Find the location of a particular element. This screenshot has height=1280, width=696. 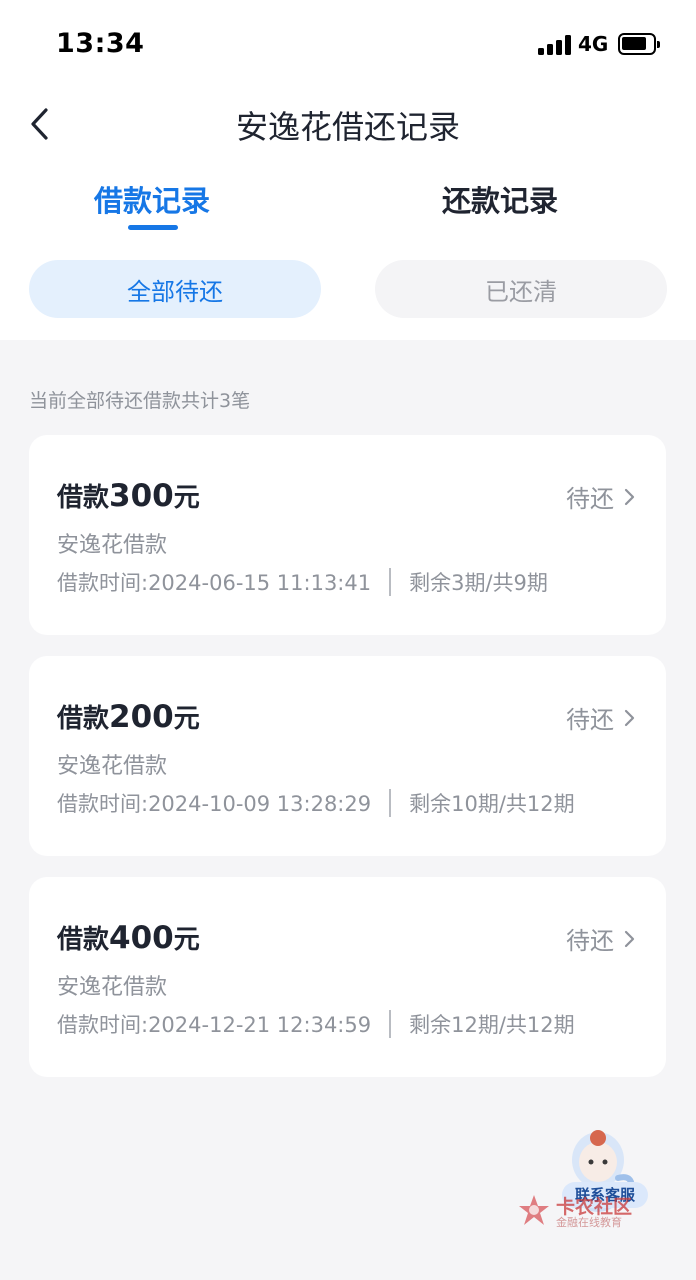

loan-title: 借款300元 is located at coordinates (128, 496).